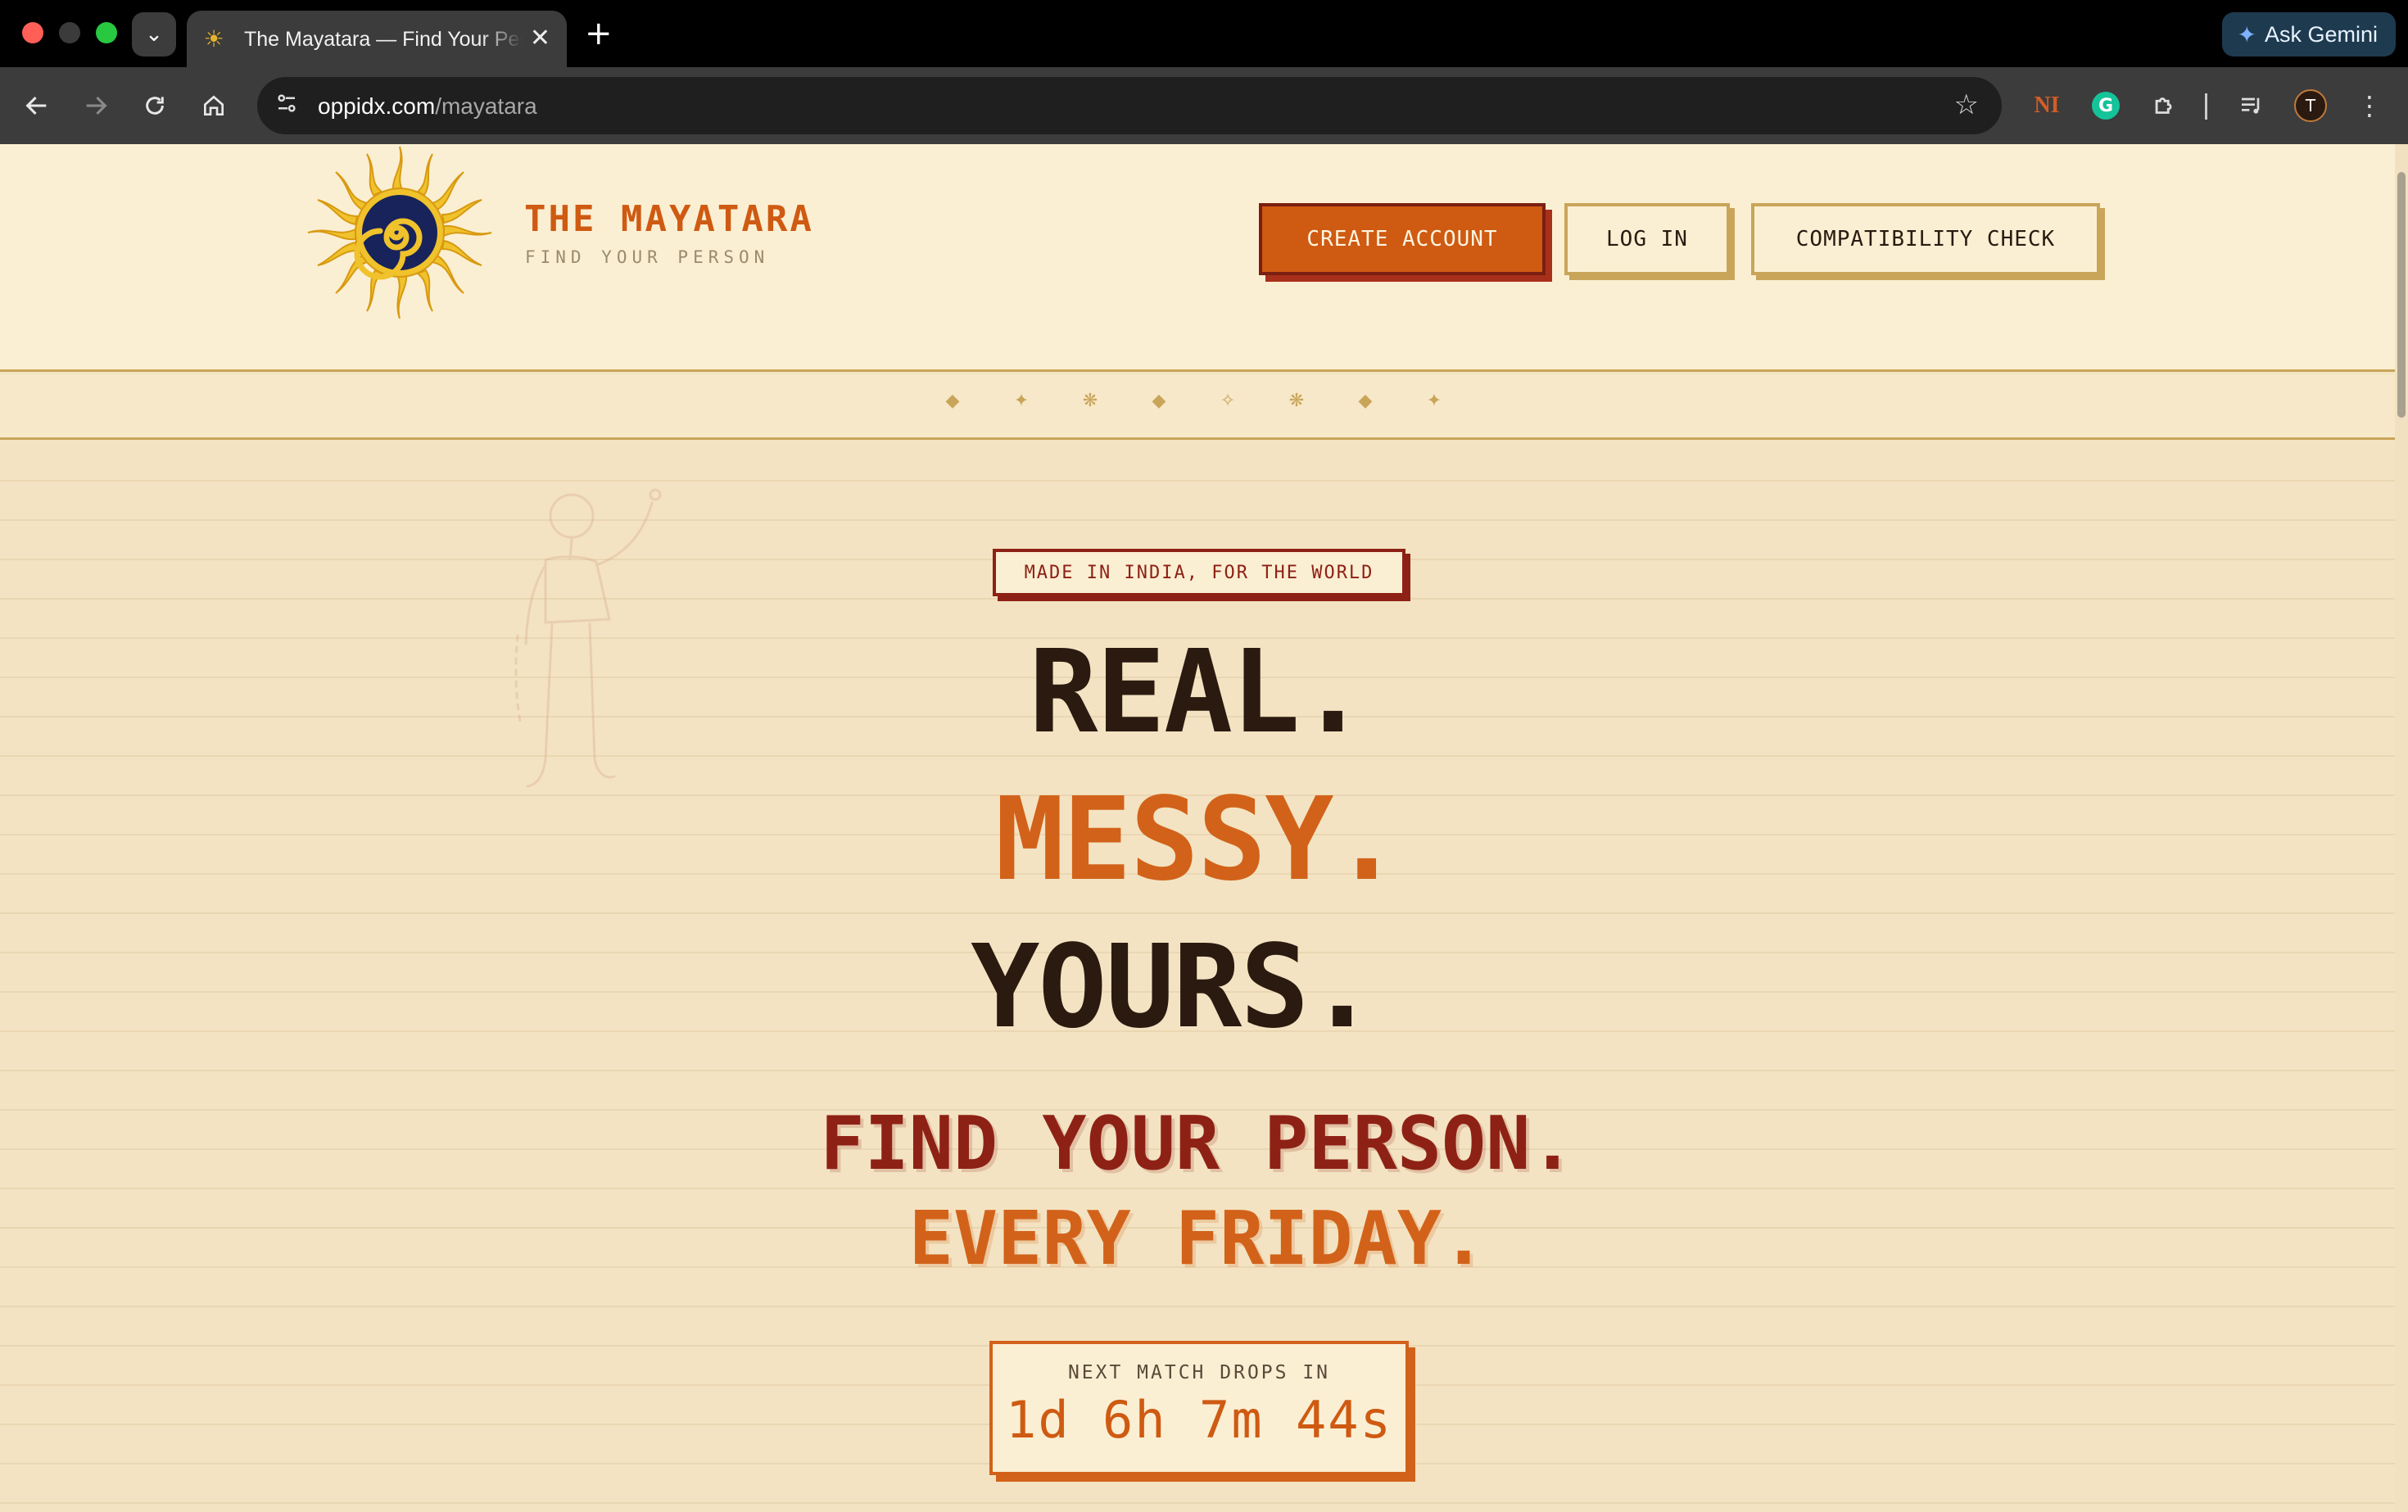 Image resolution: width=2408 pixels, height=1512 pixels. What do you see at coordinates (1140, 988) in the screenshot?
I see `hero-word-yours: YOURS` at bounding box center [1140, 988].